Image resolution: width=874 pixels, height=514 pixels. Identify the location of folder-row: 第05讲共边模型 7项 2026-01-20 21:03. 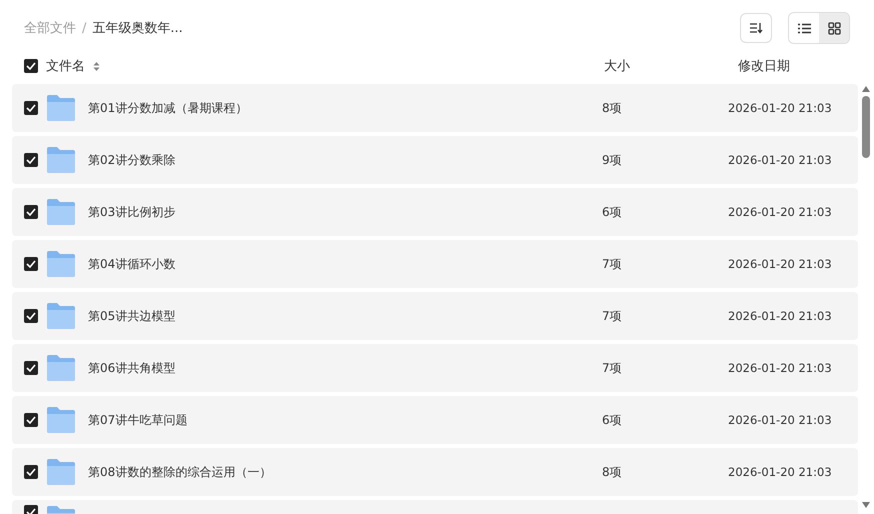
(435, 316).